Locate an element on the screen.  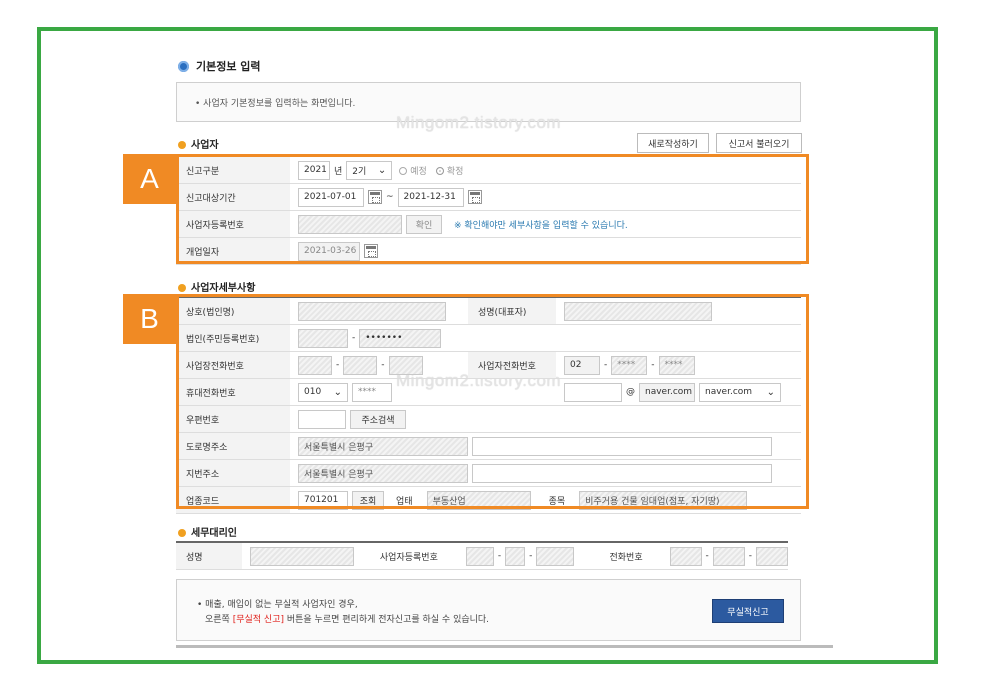
no-sales-report-button: 무실적신고 is located at coordinates (748, 611).